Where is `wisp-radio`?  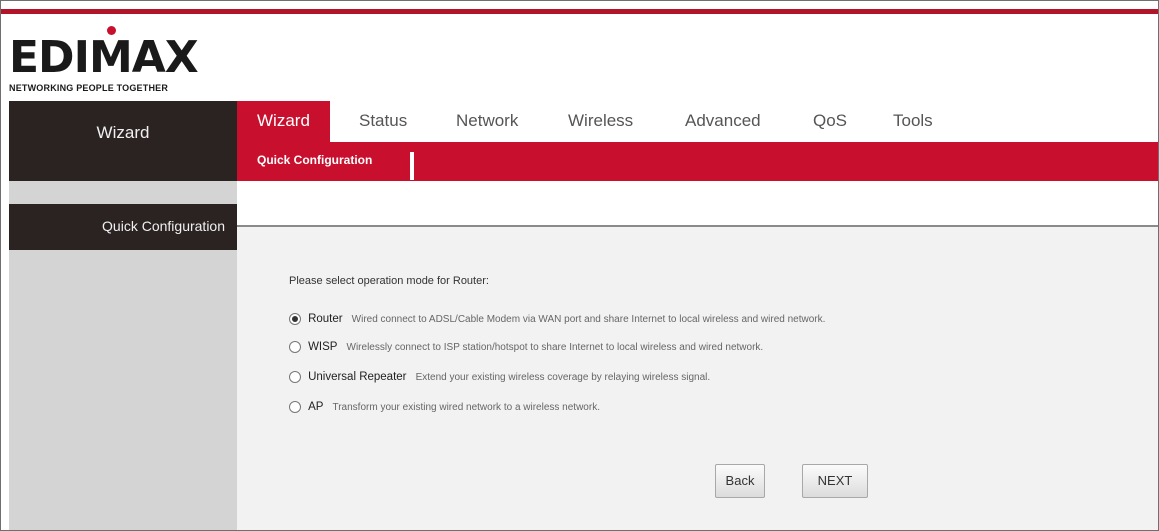
wisp-radio is located at coordinates (295, 347).